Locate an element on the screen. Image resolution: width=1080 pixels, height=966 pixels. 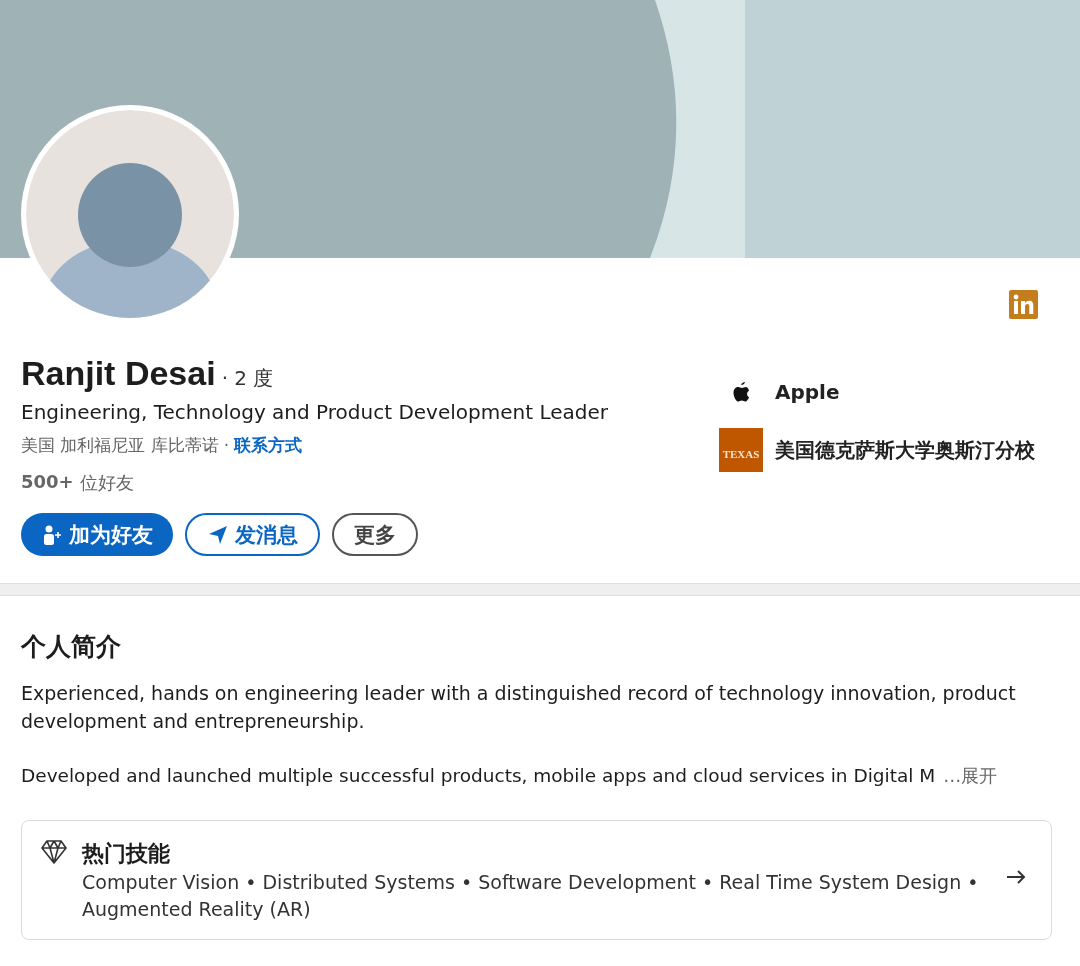
section-title: 个人简介 is located at coordinates (71, 647).